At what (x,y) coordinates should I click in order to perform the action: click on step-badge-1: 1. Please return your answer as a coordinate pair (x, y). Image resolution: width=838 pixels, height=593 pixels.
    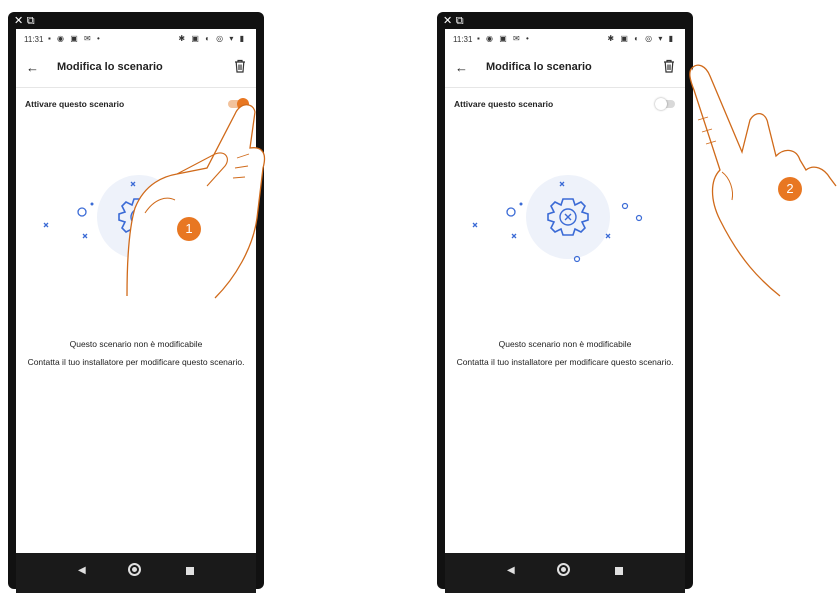
    Looking at the image, I should click on (189, 229).